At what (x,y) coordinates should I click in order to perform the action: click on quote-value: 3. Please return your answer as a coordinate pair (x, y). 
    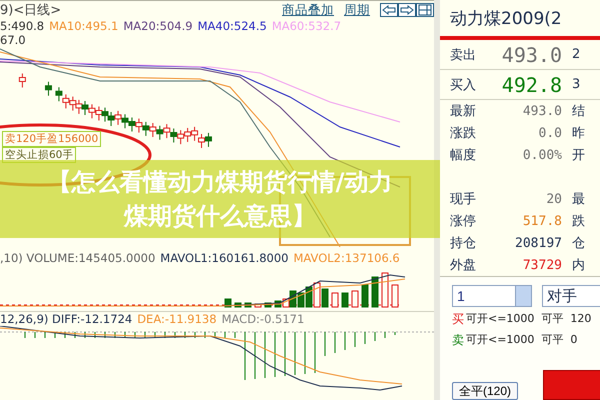
    Looking at the image, I should click on (576, 84).